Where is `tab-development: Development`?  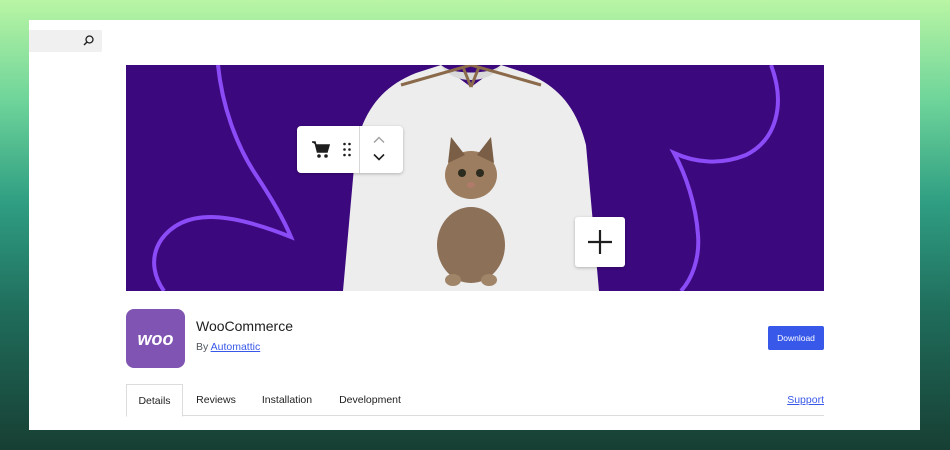
tab-development: Development is located at coordinates (370, 400).